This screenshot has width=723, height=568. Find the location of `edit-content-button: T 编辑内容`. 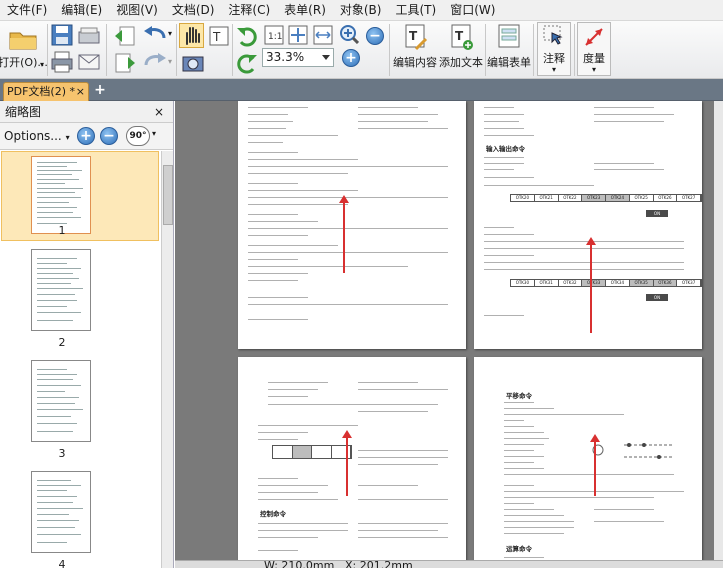

edit-content-button: T 编辑内容 is located at coordinates (415, 46).